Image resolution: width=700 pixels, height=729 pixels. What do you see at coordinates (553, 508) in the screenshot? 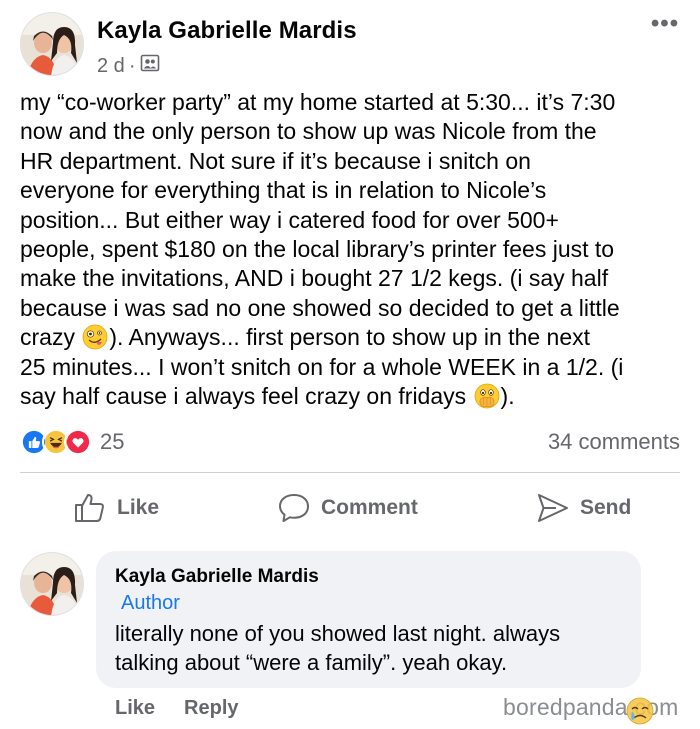
I see `send-icon` at bounding box center [553, 508].